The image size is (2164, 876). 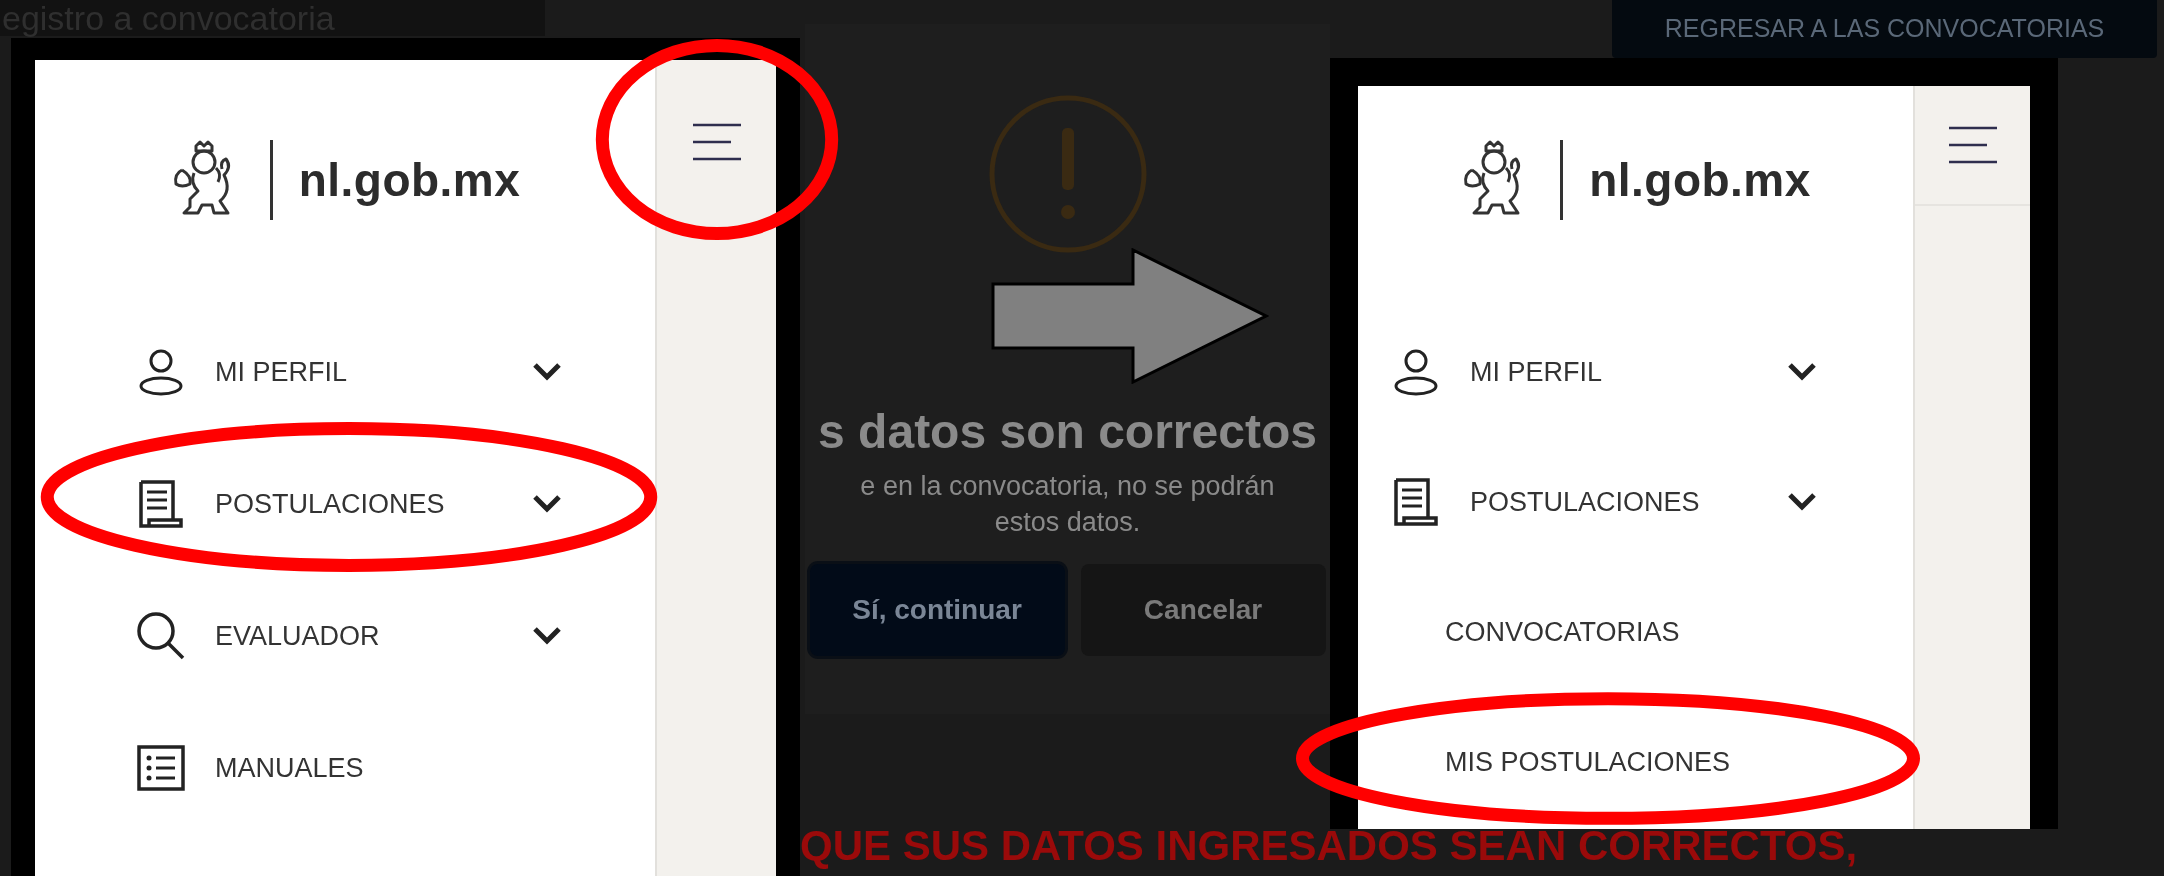 What do you see at coordinates (1067, 174) in the screenshot?
I see `warning-icon` at bounding box center [1067, 174].